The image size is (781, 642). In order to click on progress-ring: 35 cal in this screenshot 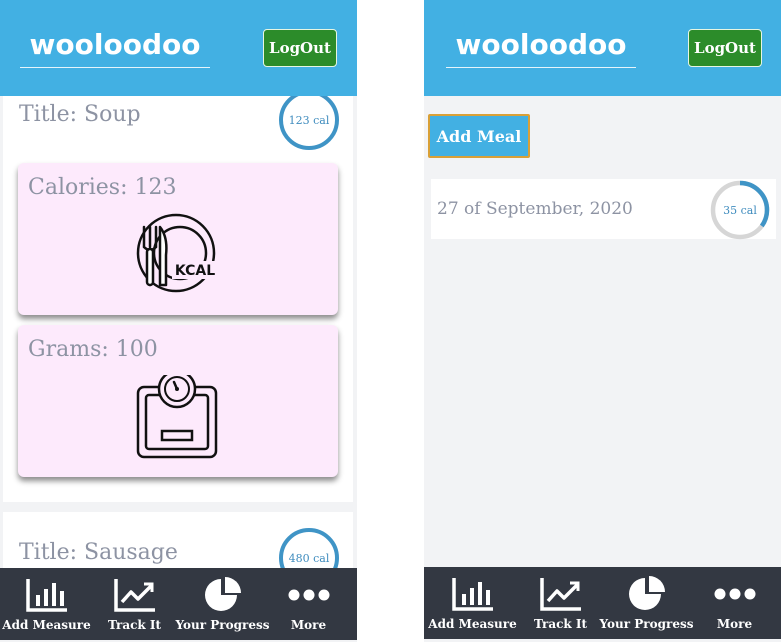, I will do `click(740, 210)`.